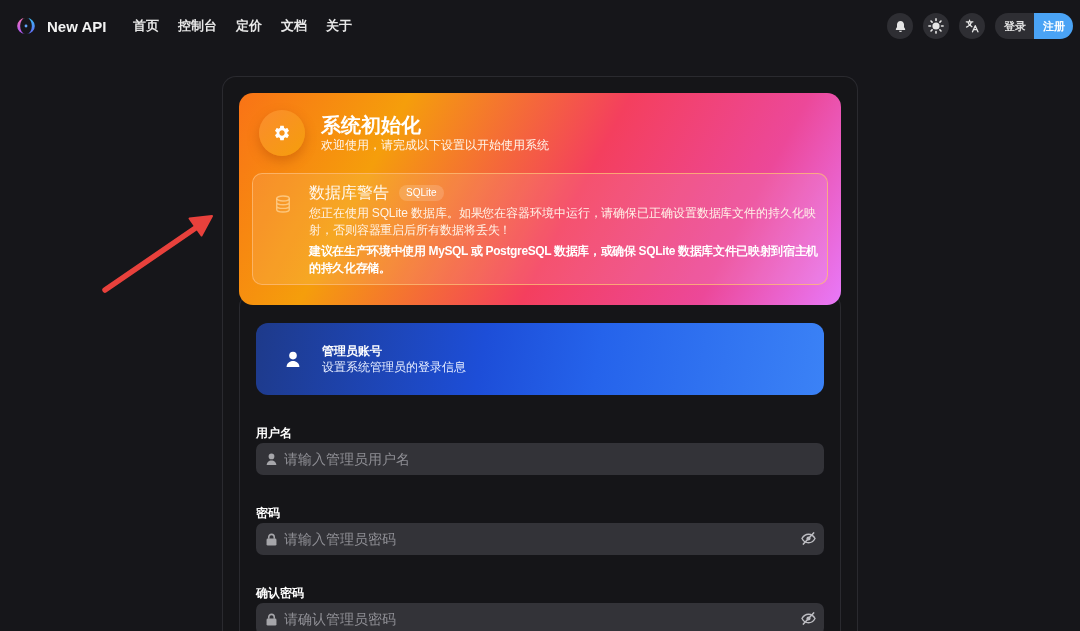  I want to click on theme-toggle-button, so click(936, 26).